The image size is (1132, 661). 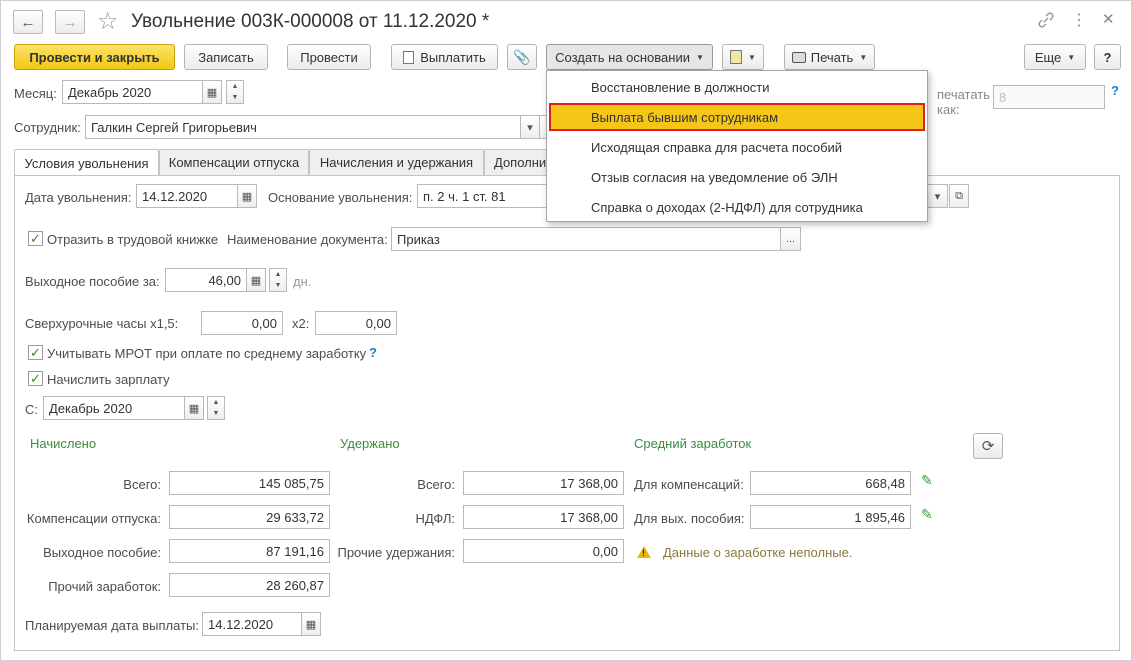 I want to click on overtime-x2-label: х2:, so click(x=301, y=323).